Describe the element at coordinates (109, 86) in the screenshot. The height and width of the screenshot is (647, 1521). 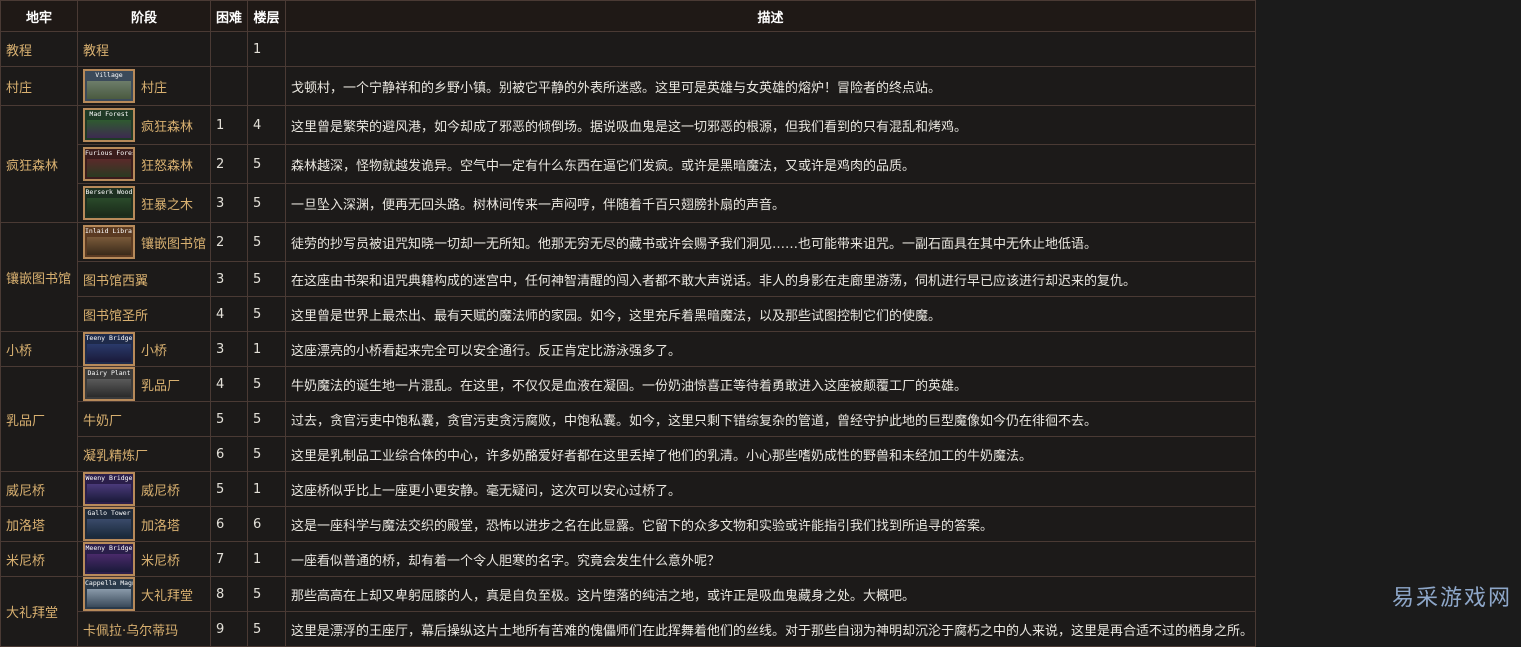
I see `stage-thumbnail: Village` at that location.